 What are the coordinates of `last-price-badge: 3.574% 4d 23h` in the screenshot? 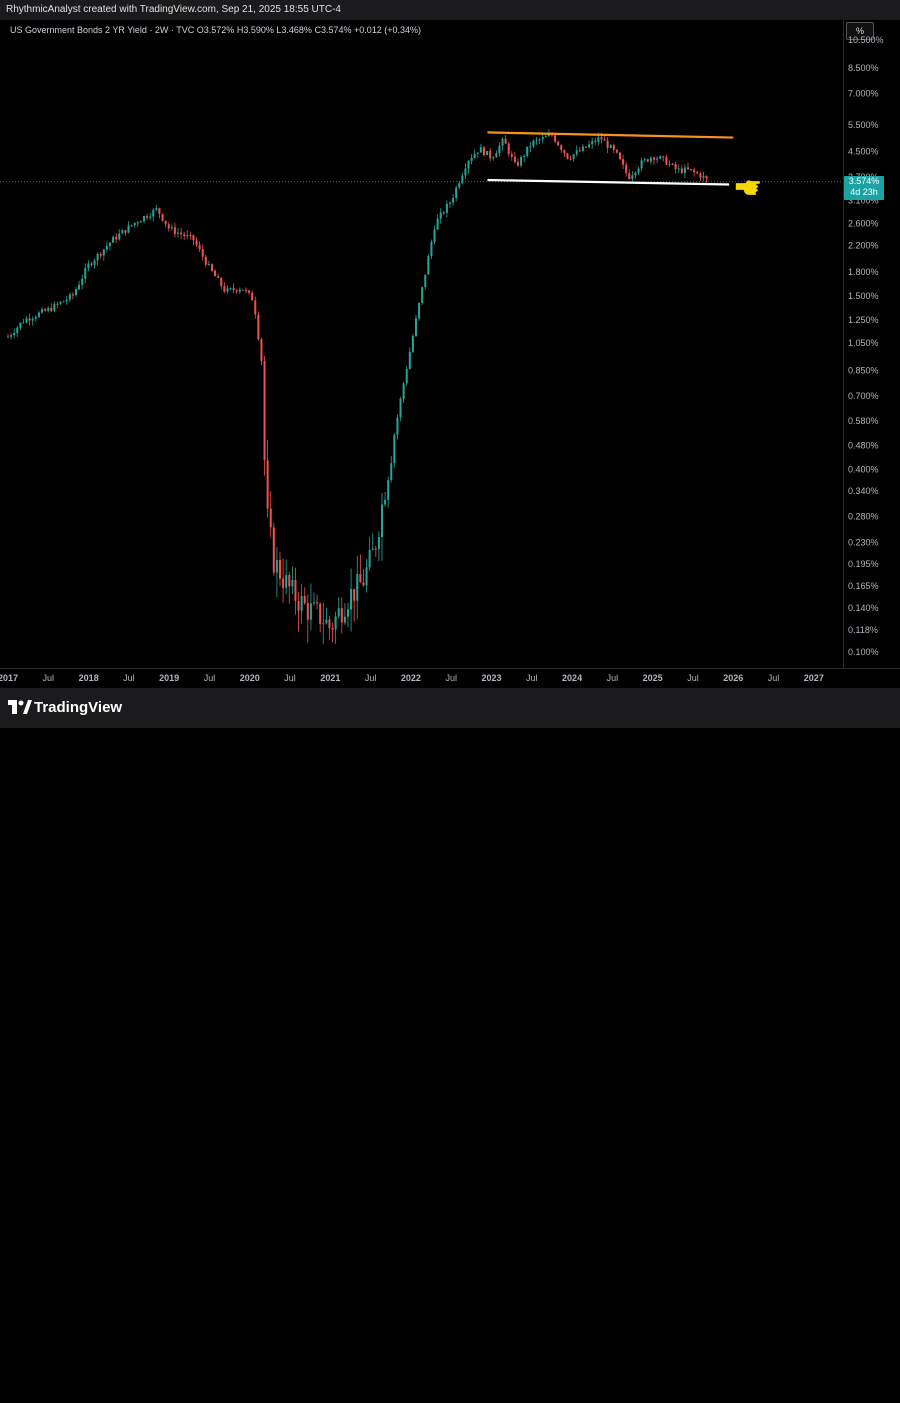 It's located at (864, 188).